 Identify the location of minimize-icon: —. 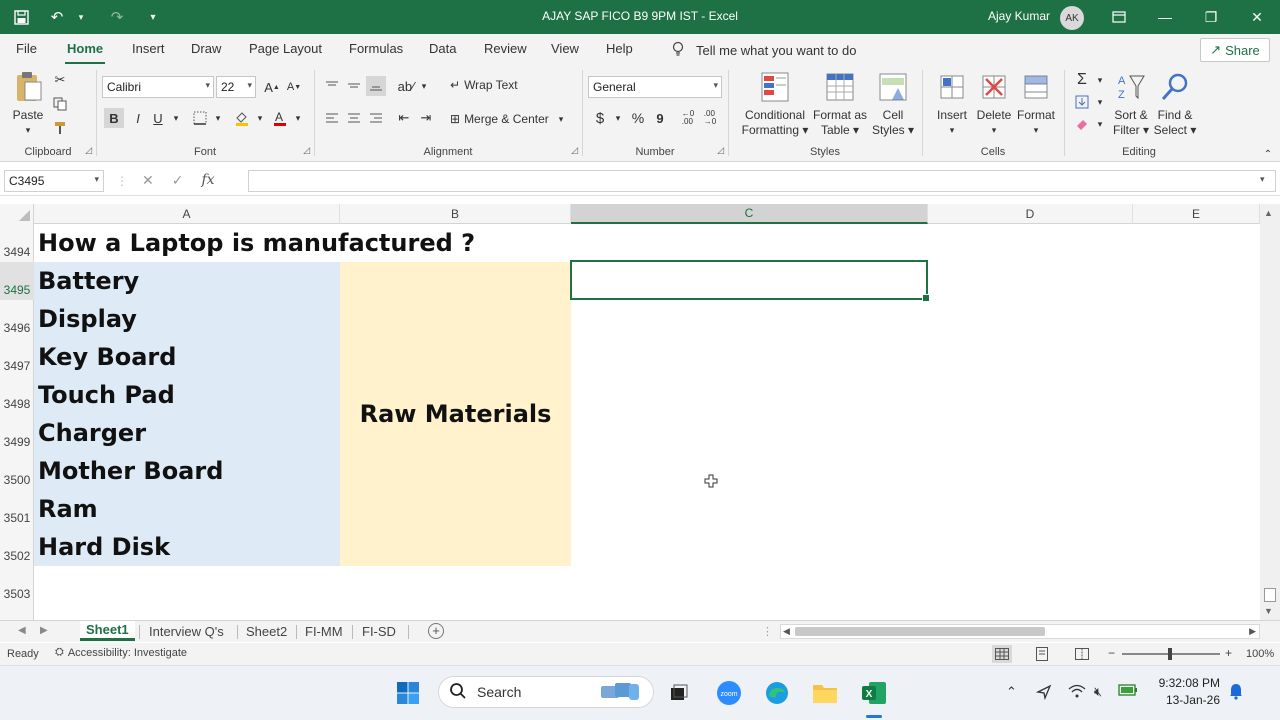
(1165, 17).